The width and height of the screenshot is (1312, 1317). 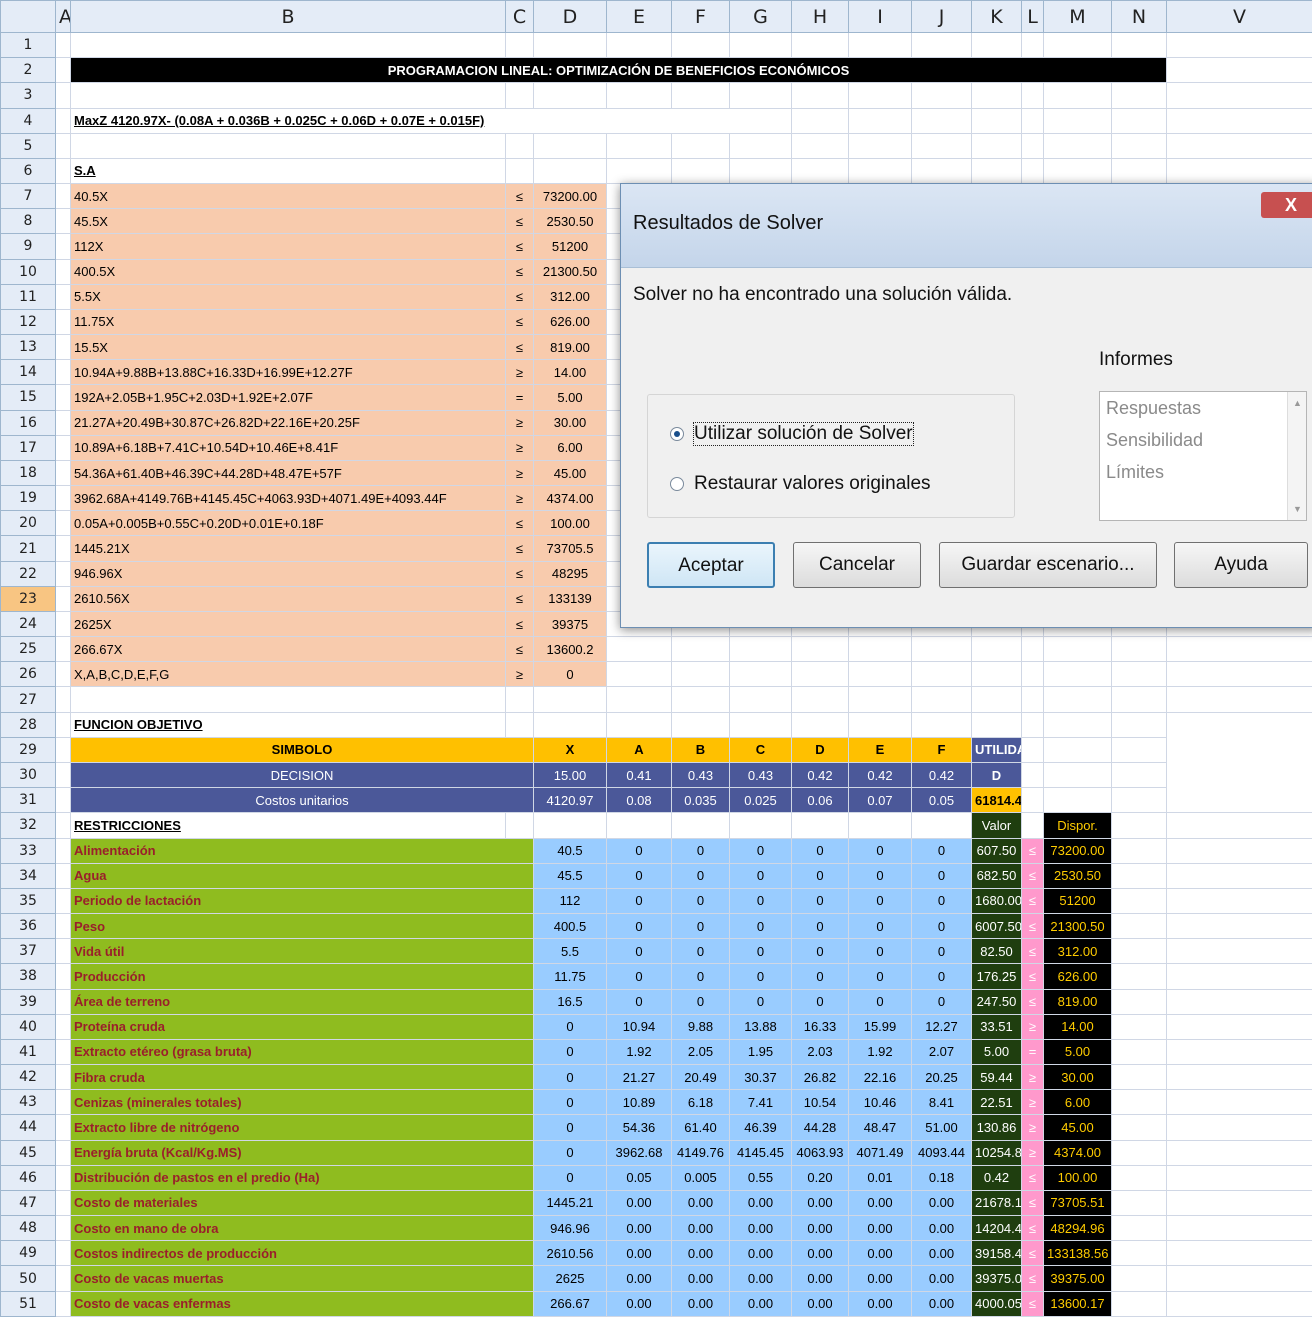 What do you see at coordinates (519, 372) in the screenshot?
I see `constraint-sign: ≥` at bounding box center [519, 372].